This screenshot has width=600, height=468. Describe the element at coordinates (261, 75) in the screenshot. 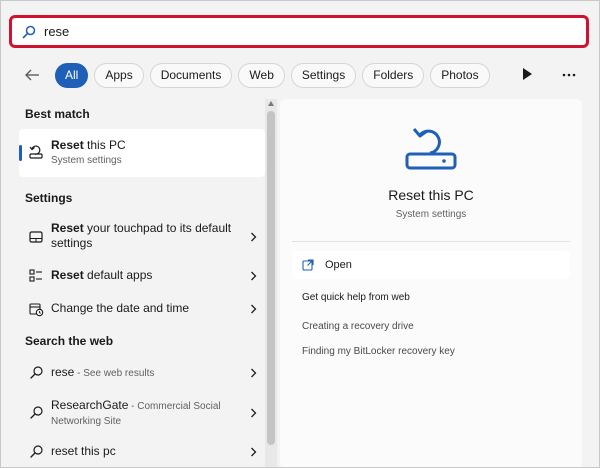

I see `filter-web: Web` at that location.